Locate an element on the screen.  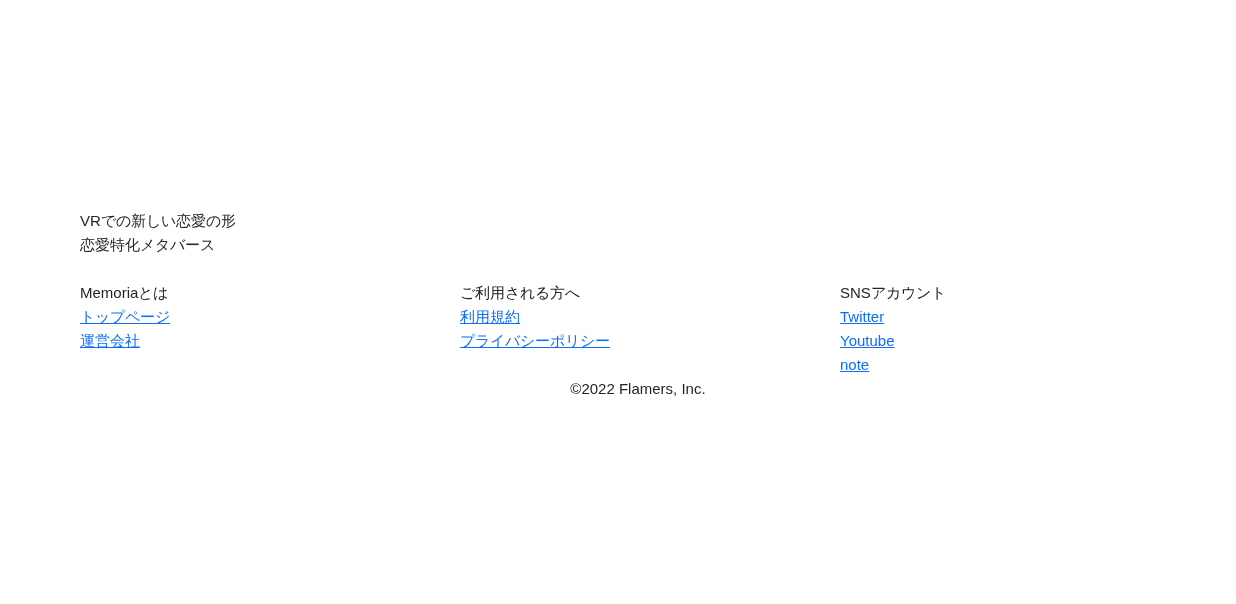
column-heading: Memoriaとは is located at coordinates (124, 293).